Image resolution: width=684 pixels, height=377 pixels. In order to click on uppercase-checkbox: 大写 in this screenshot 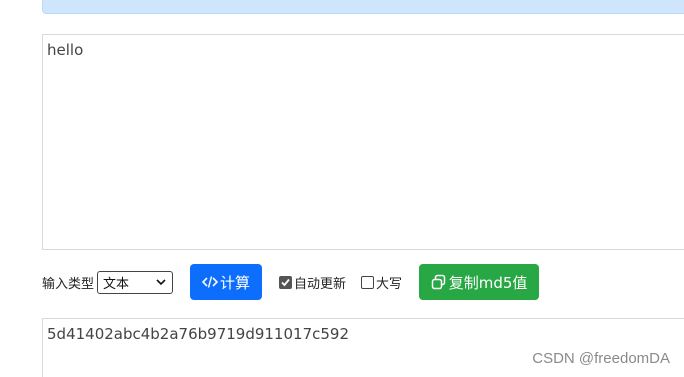, I will do `click(381, 282)`.